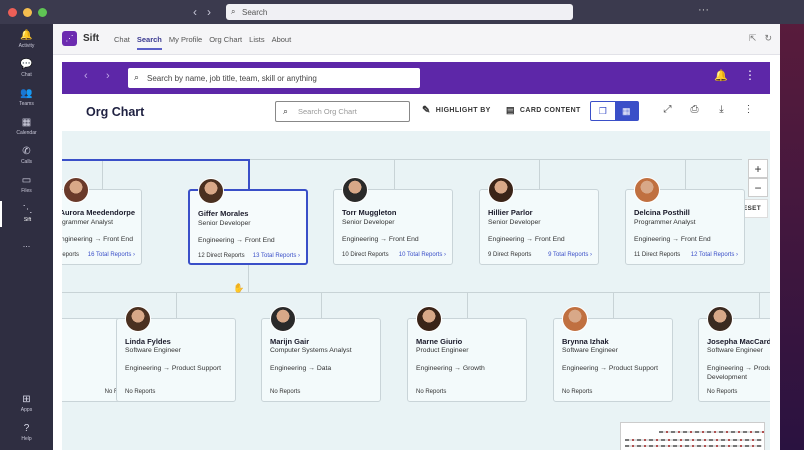 Image resolution: width=804 pixels, height=450 pixels. What do you see at coordinates (26, 180) in the screenshot?
I see `file-icon: ▭` at bounding box center [26, 180].